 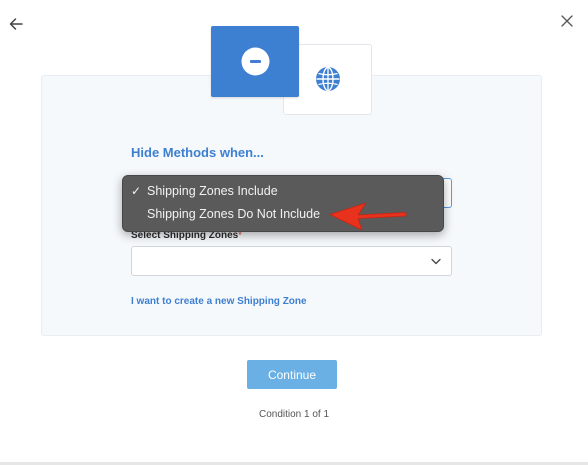 I want to click on create-shipping-zone-link: I want to create a new Shipping Zone, so click(x=219, y=301).